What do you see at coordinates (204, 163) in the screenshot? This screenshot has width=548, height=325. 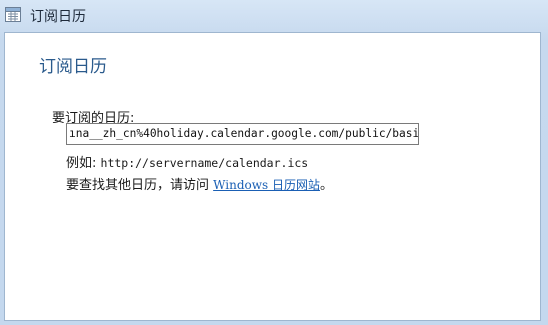 I see `example-url: http://servername/calendar.ics` at bounding box center [204, 163].